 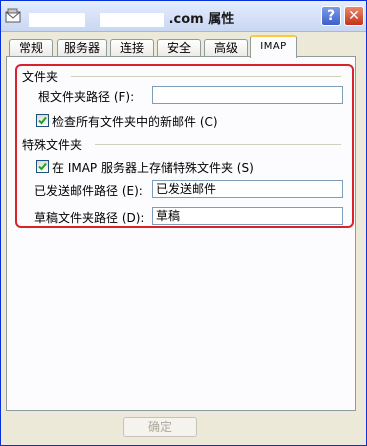 What do you see at coordinates (218, 144) in the screenshot?
I see `special-folders-section-divider` at bounding box center [218, 144].